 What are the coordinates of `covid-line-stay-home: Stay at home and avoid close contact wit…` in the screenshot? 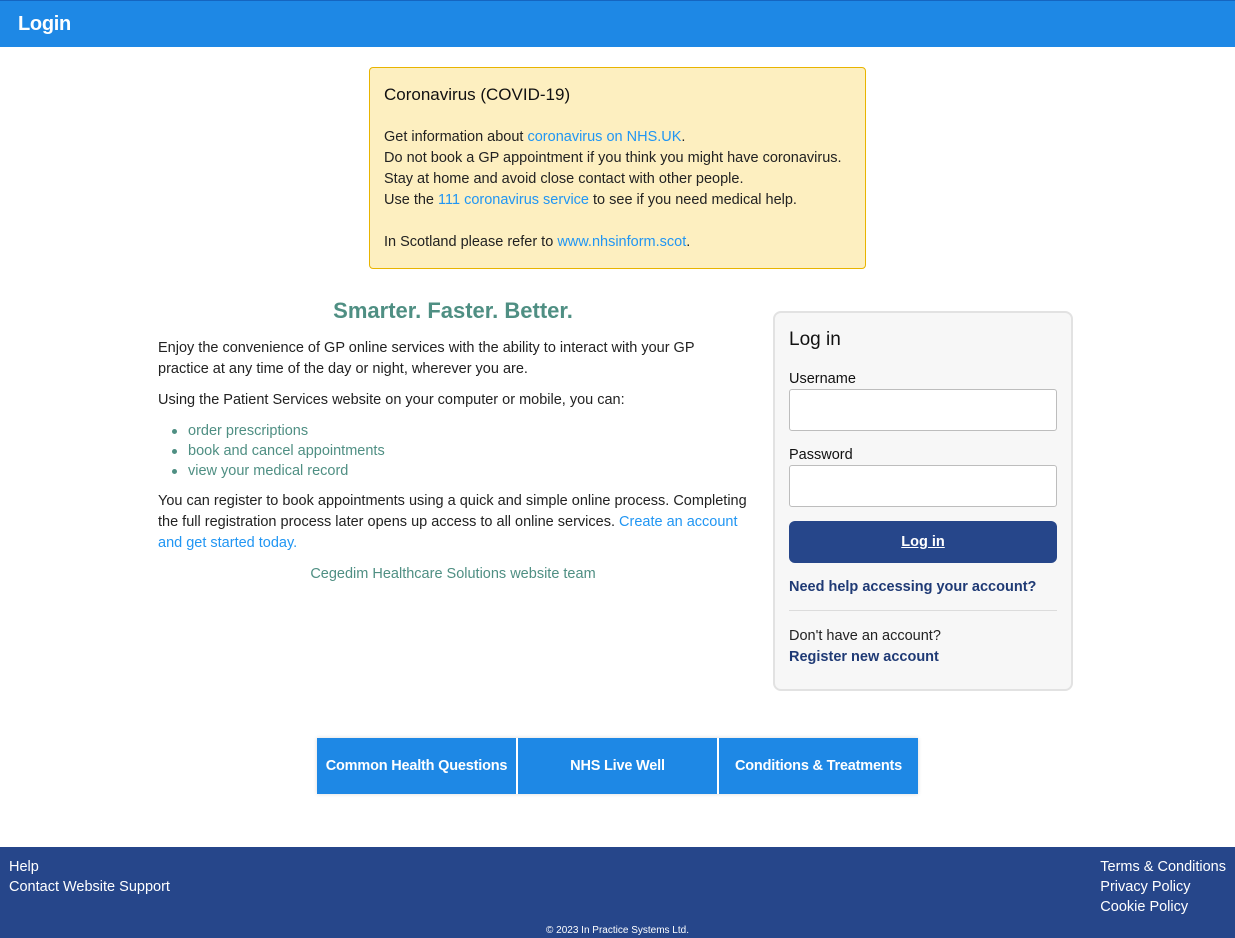 It's located at (564, 179).